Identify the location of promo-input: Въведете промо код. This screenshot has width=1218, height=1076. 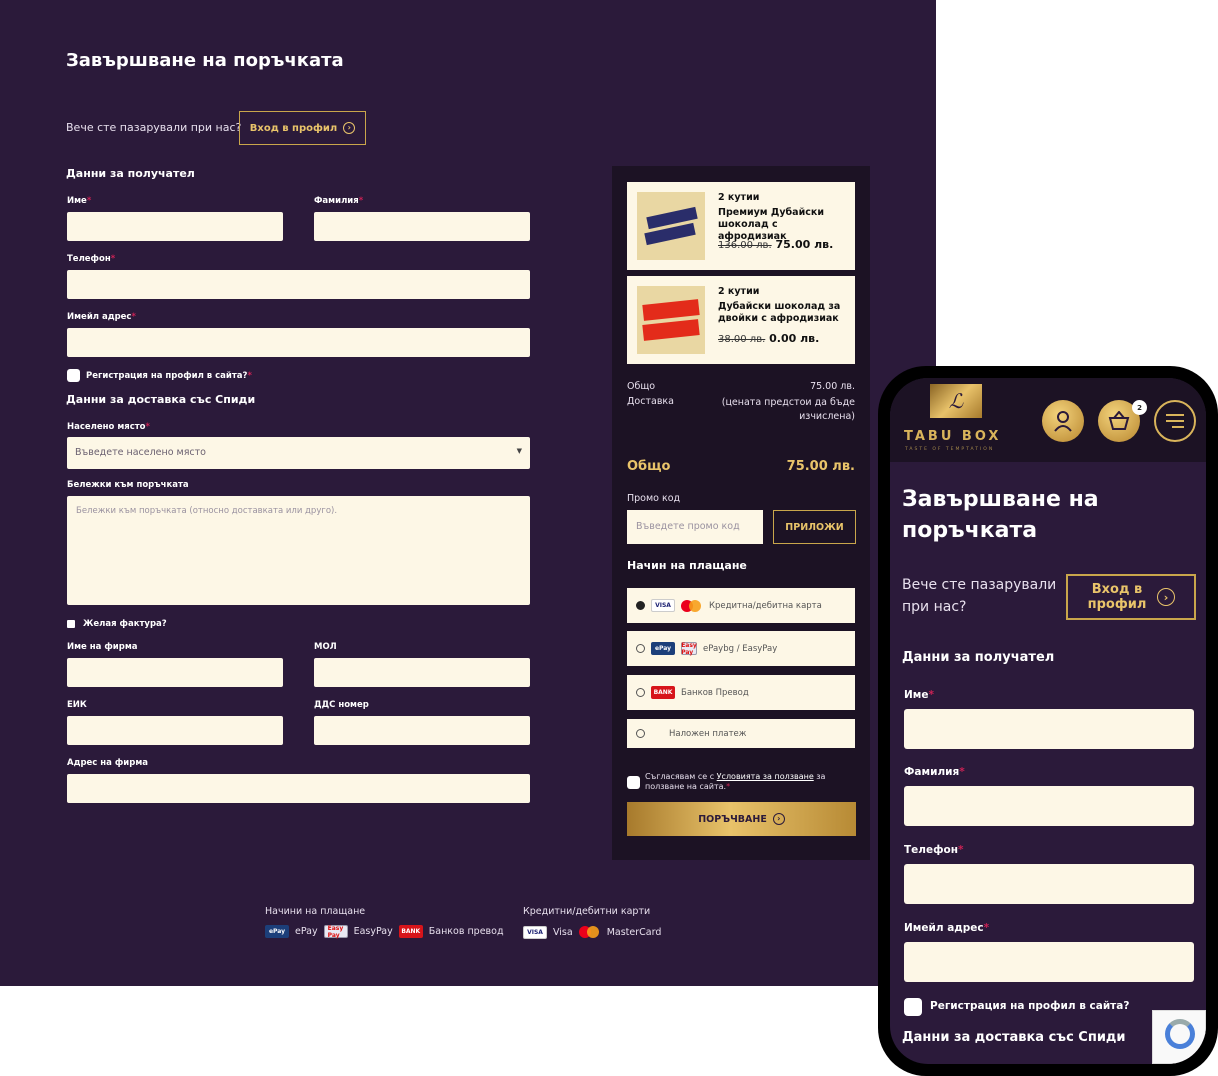
(695, 527).